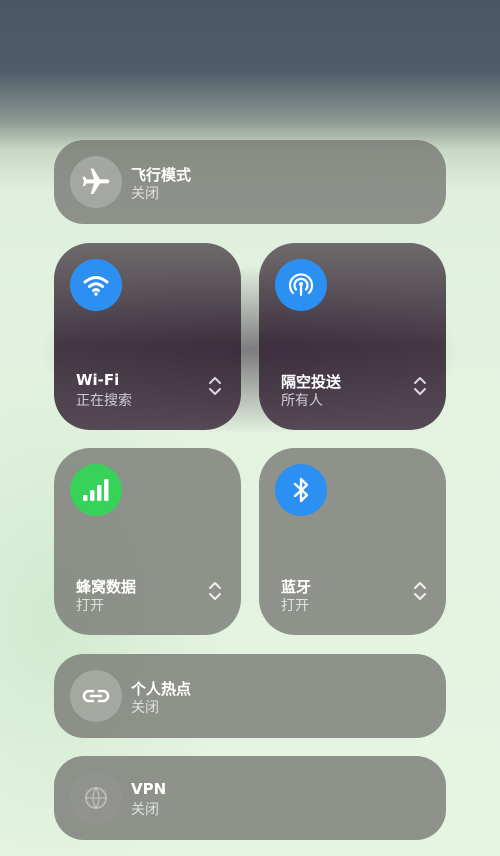 Image resolution: width=500 pixels, height=856 pixels. What do you see at coordinates (96, 285) in the screenshot?
I see `wifi-icon` at bounding box center [96, 285].